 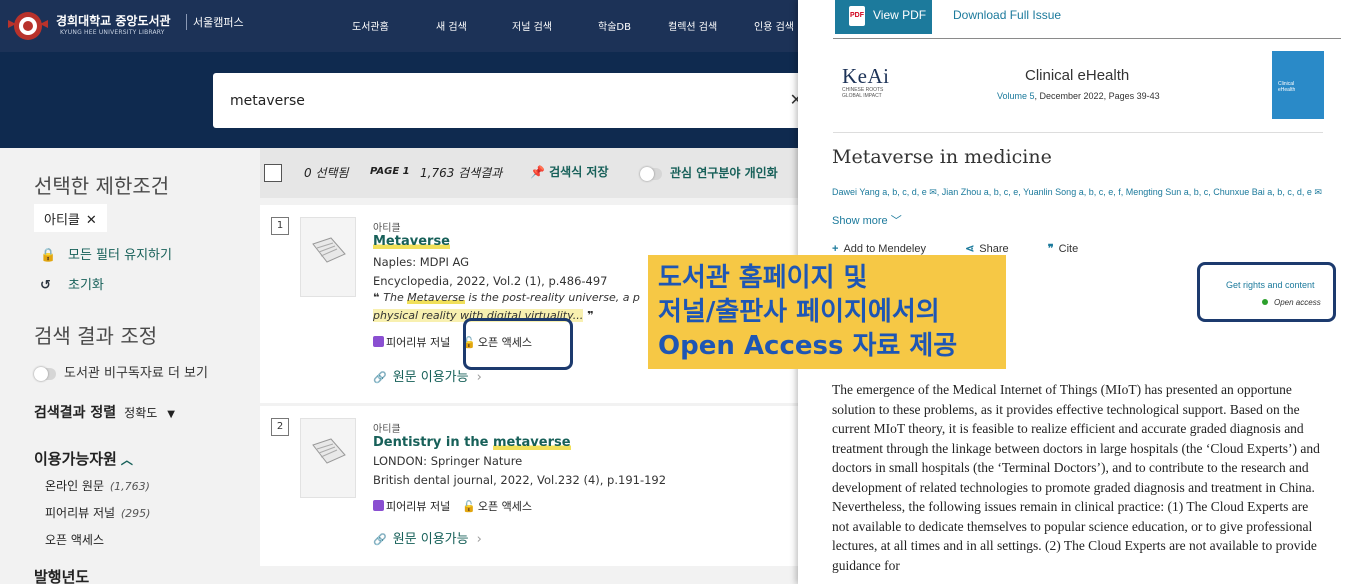 I want to click on add-mendeley-button: + Add to Mendeley, so click(x=888, y=249).